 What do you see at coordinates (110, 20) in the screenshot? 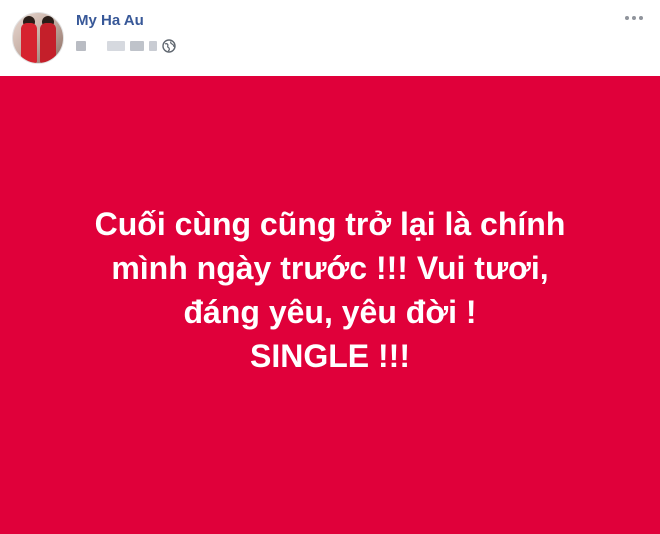
I see `author-name: My Ha Au` at bounding box center [110, 20].